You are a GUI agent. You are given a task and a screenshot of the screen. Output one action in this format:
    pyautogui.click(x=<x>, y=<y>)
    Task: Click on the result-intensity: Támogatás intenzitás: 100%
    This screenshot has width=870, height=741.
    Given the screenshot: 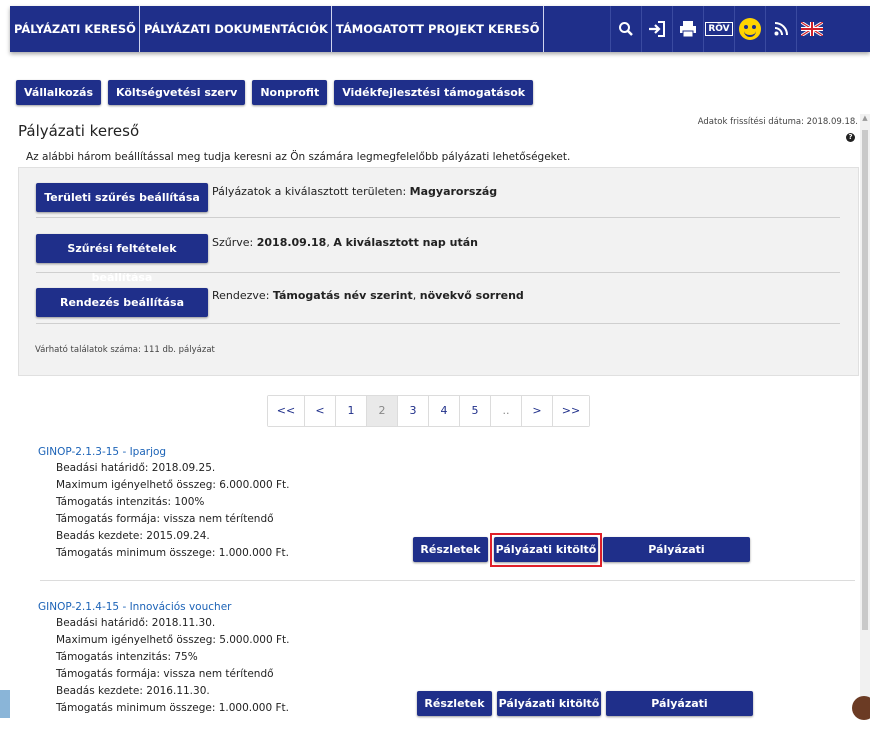 What is the action you would take?
    pyautogui.click(x=130, y=502)
    